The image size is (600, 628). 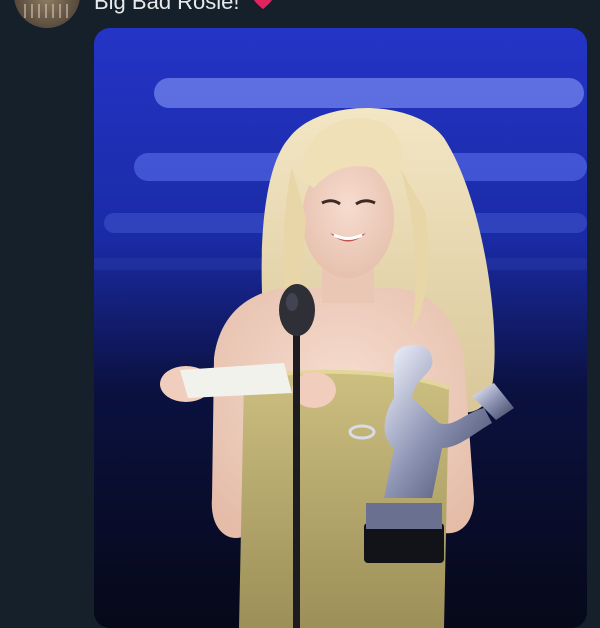 I want to click on tweet-text: Big Bad Rosie!, so click(x=184, y=8).